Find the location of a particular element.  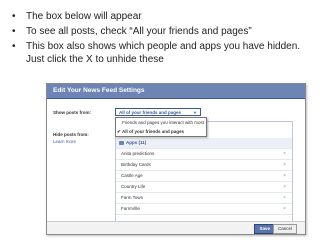

item-label: Anita predictions is located at coordinates (138, 153).